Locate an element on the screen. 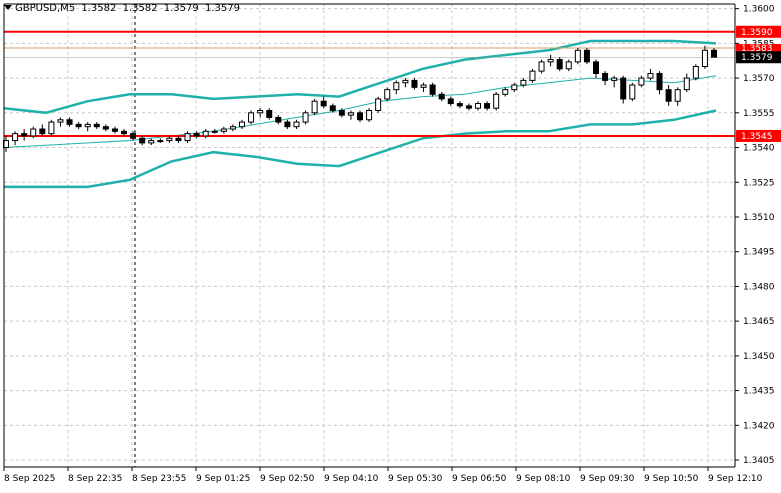  current-price-label: 1.3579 is located at coordinates (757, 58).